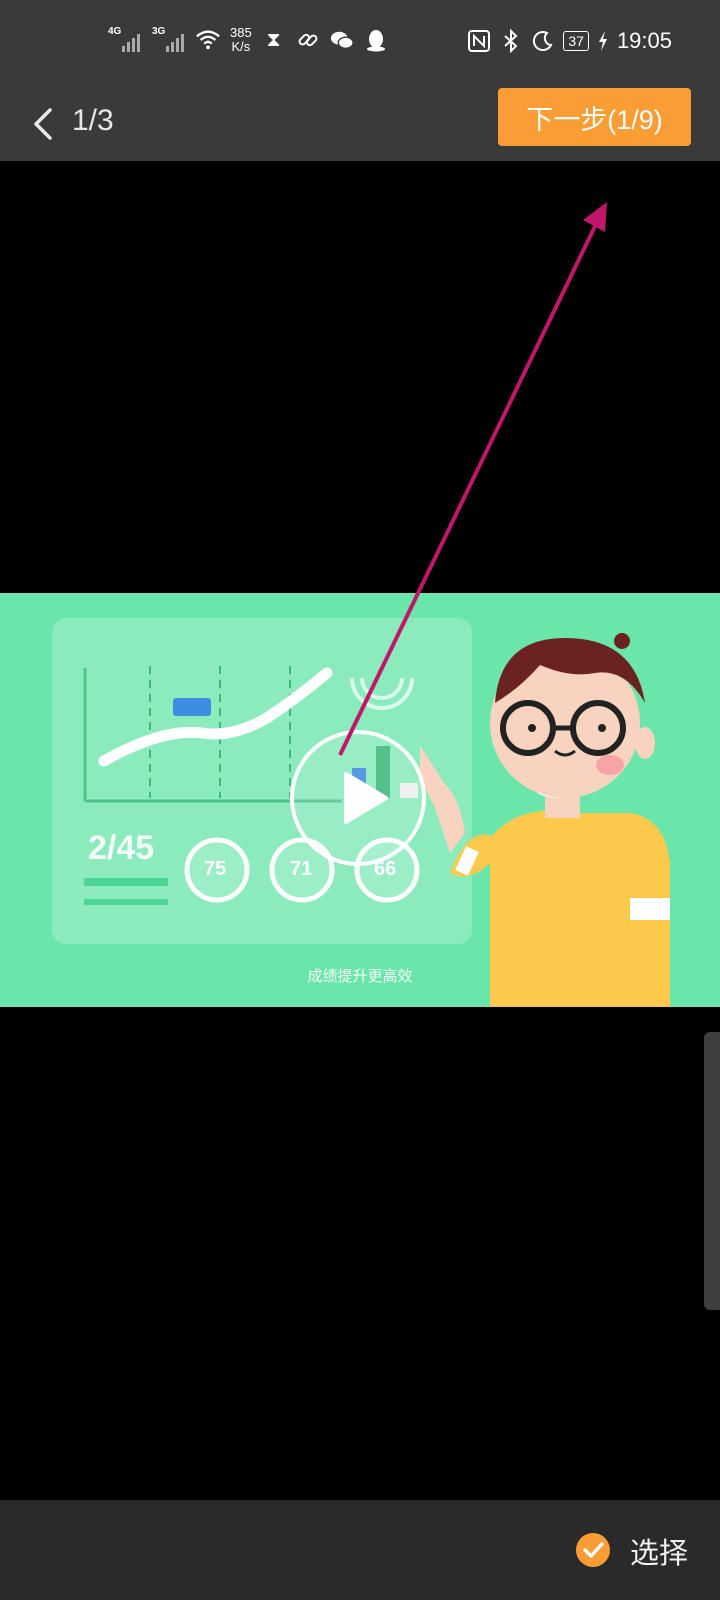 This screenshot has height=1600, width=720. What do you see at coordinates (241, 32) in the screenshot?
I see `net-speed-value: 385` at bounding box center [241, 32].